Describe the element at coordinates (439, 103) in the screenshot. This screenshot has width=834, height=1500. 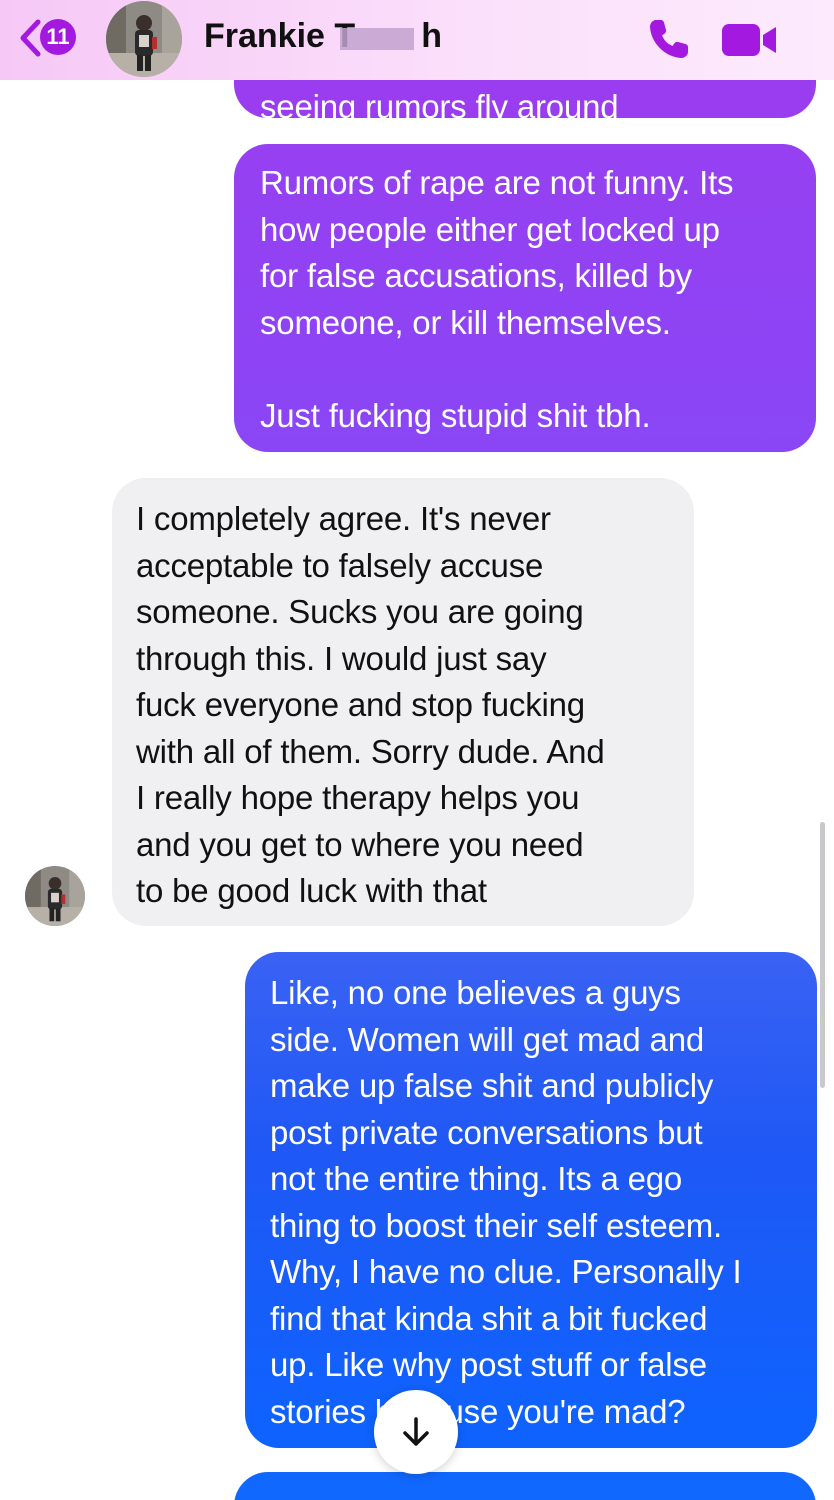
I see `message-text: seeing rumors fly around` at that location.